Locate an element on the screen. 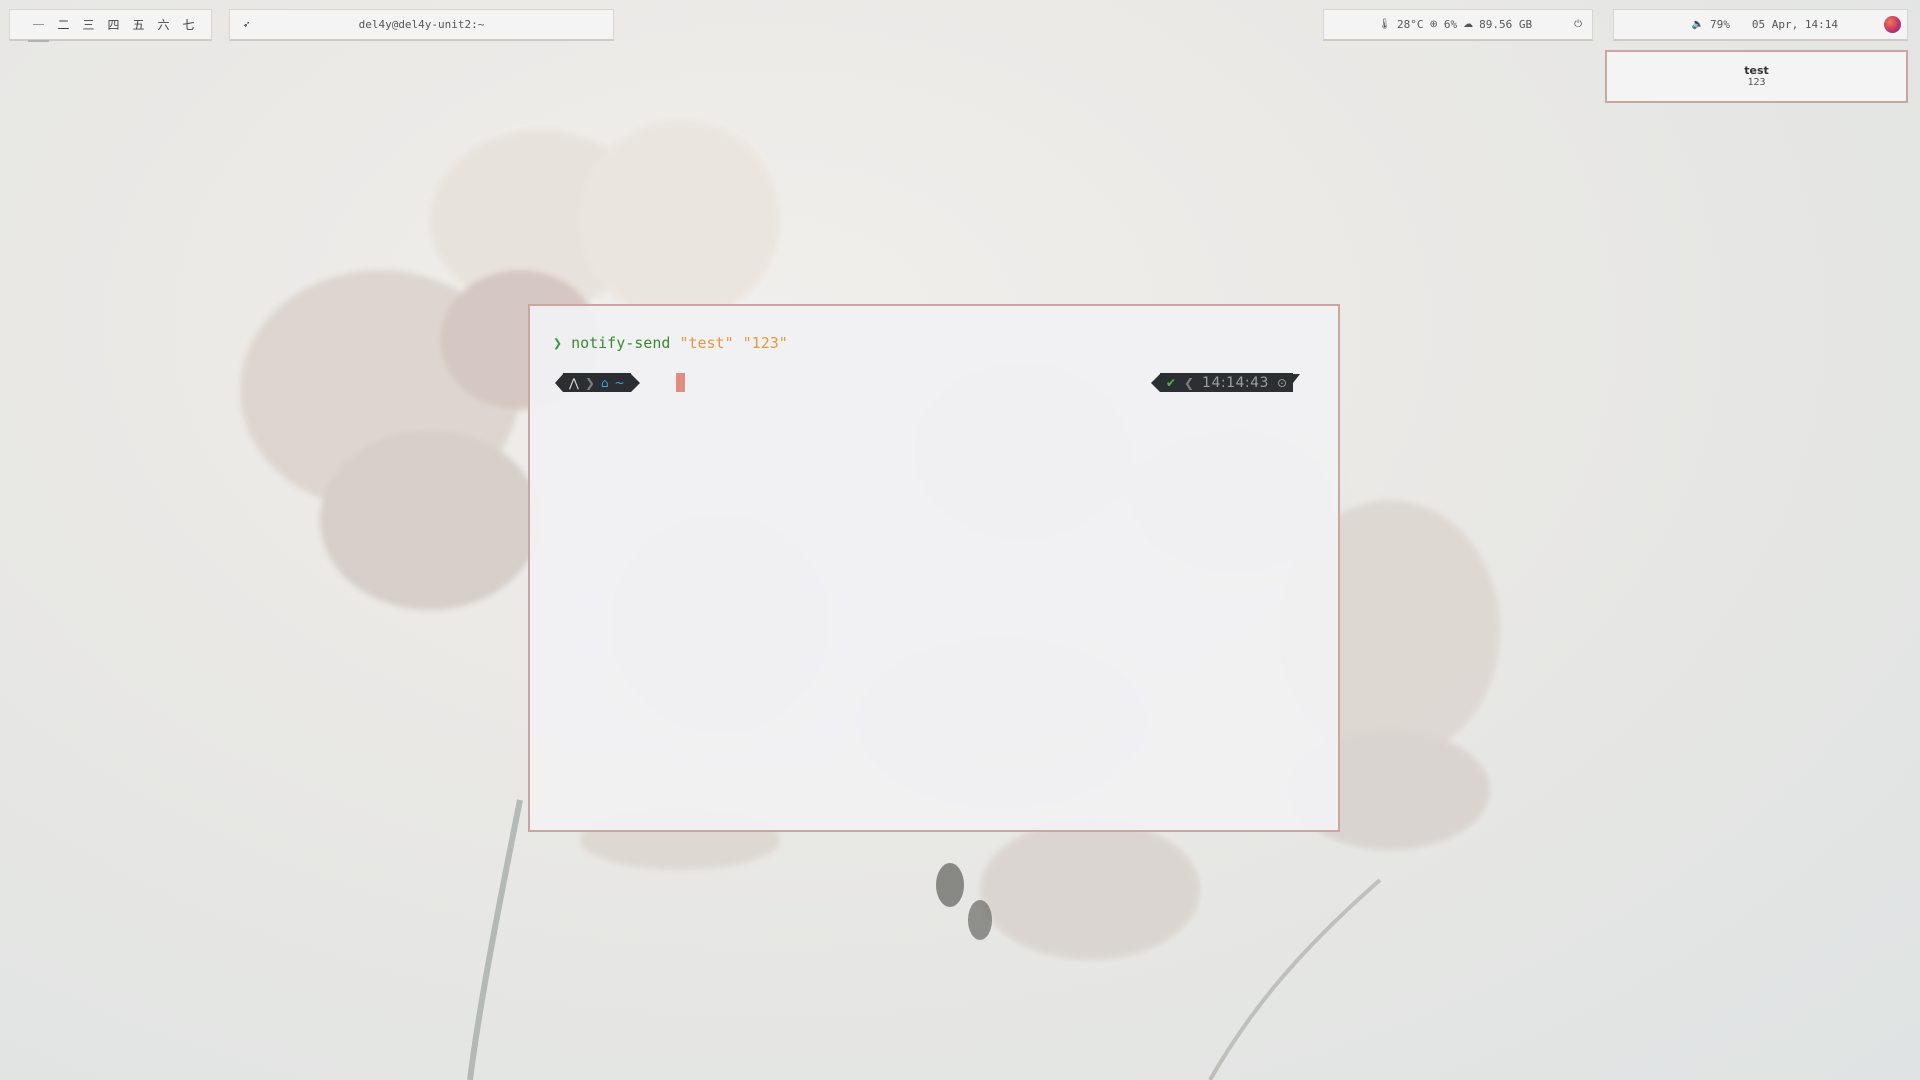  notification-popup: test 123 is located at coordinates (1756, 76).